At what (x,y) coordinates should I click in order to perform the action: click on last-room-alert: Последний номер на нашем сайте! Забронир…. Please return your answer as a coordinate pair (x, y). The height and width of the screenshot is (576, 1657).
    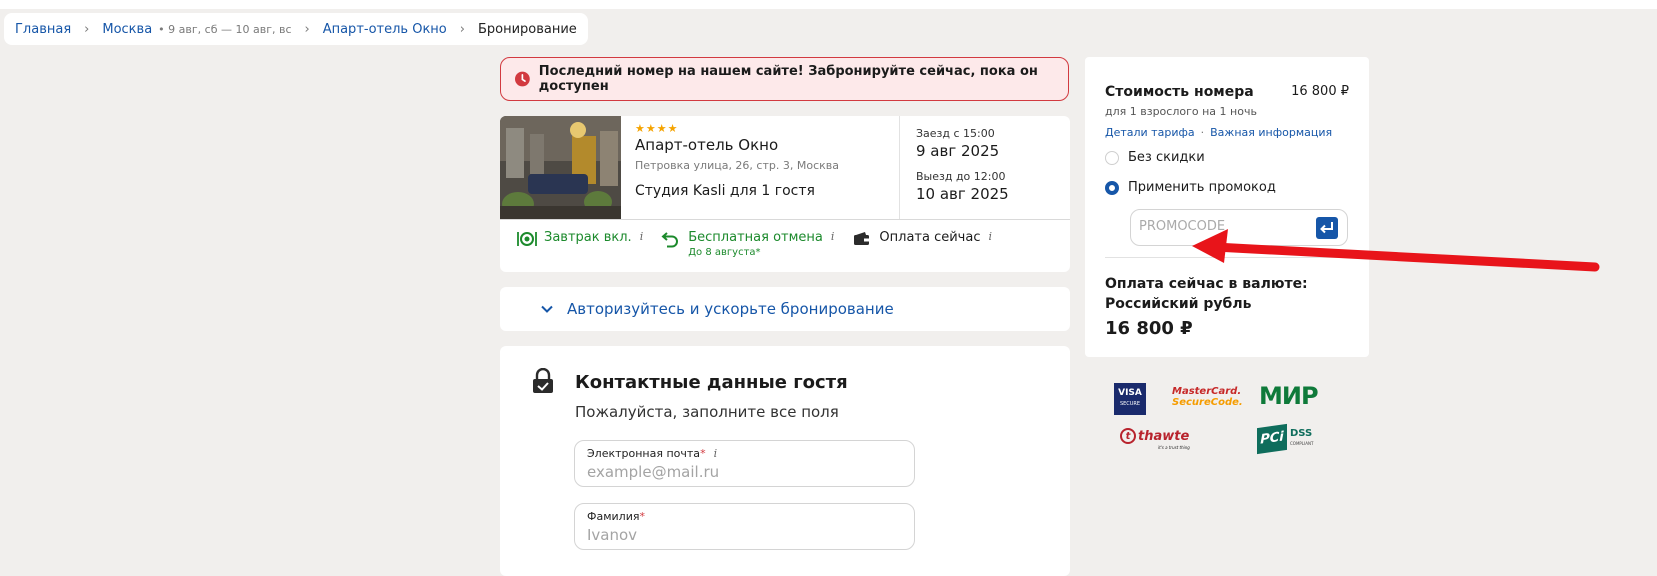
    Looking at the image, I should click on (784, 79).